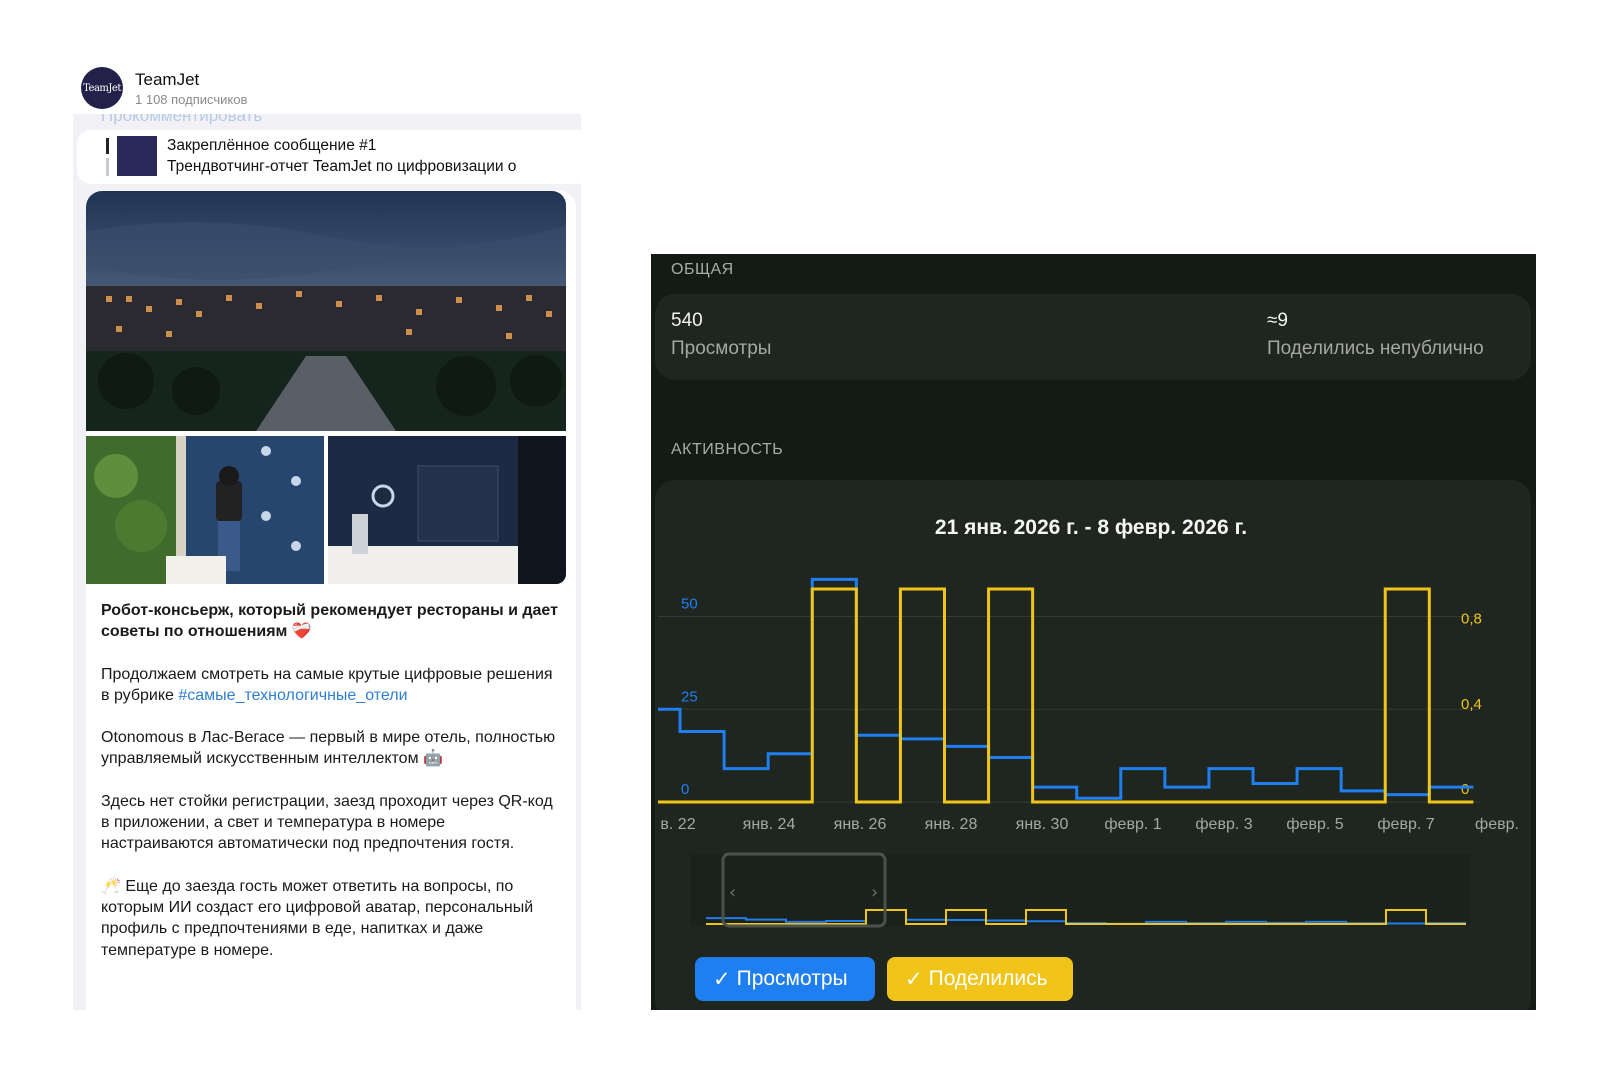 Image resolution: width=1600 pixels, height=1067 pixels. I want to click on x-tick-label: февр. 7, so click(1405, 824).